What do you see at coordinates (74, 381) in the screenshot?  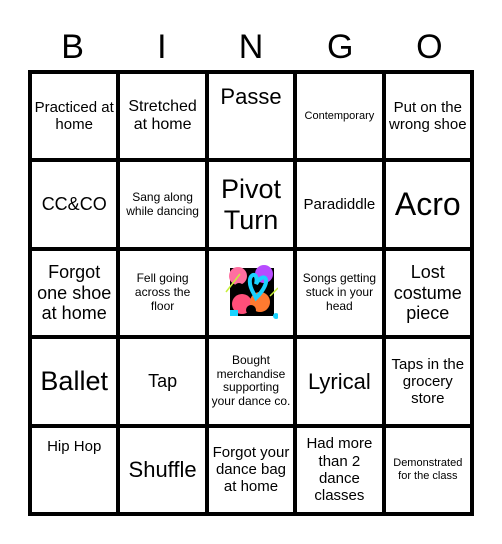 I see `bingo-cell: Ballet` at bounding box center [74, 381].